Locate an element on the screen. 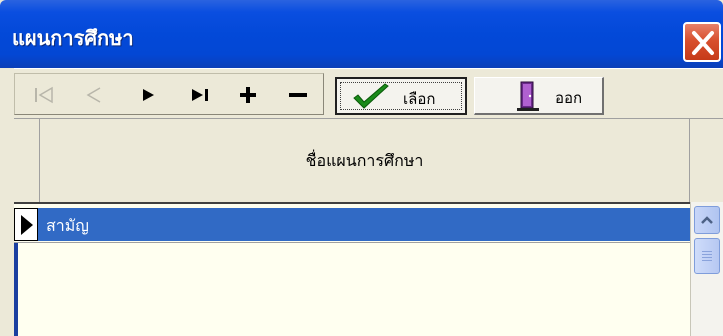  checkmark-icon is located at coordinates (371, 96).